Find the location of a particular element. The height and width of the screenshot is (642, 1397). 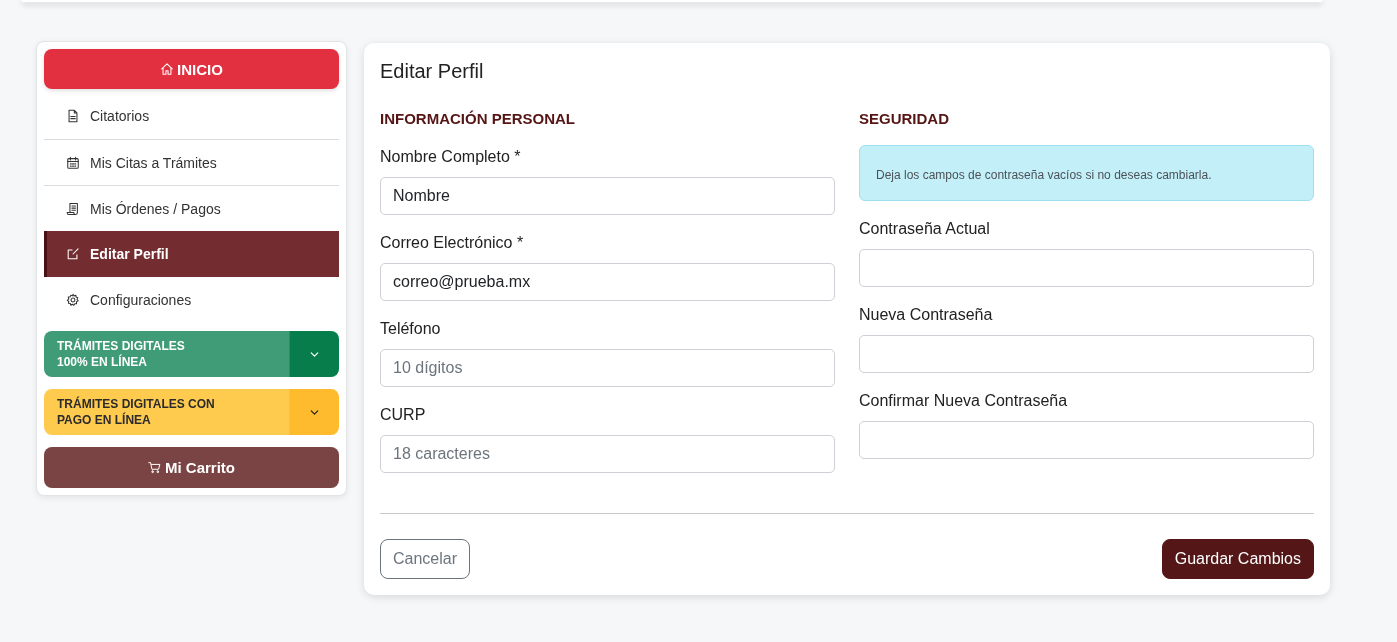

edit-icon is located at coordinates (73, 254).